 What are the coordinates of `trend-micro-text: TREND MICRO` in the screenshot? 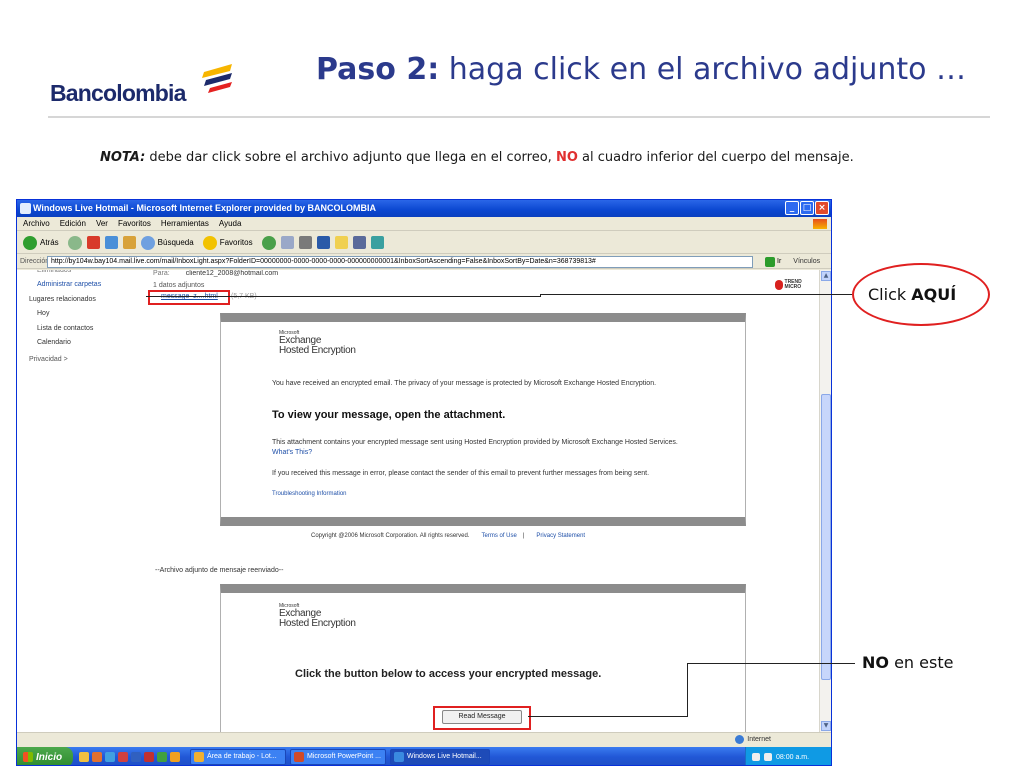 It's located at (793, 284).